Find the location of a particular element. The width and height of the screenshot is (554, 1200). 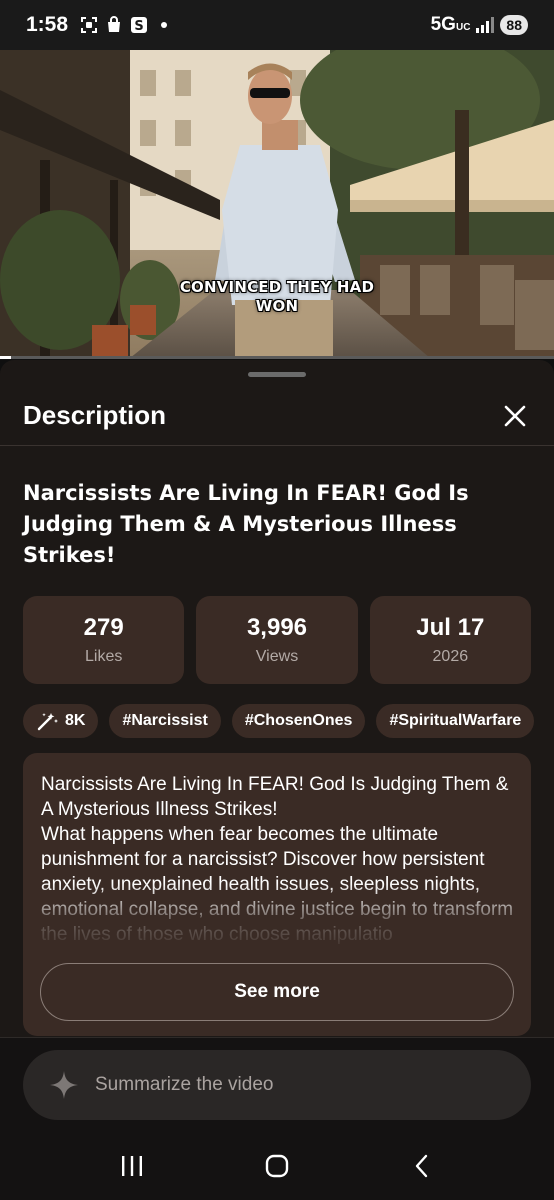

chip-spiritualwarfare-label: #SpiritualWarfare is located at coordinates (455, 720).